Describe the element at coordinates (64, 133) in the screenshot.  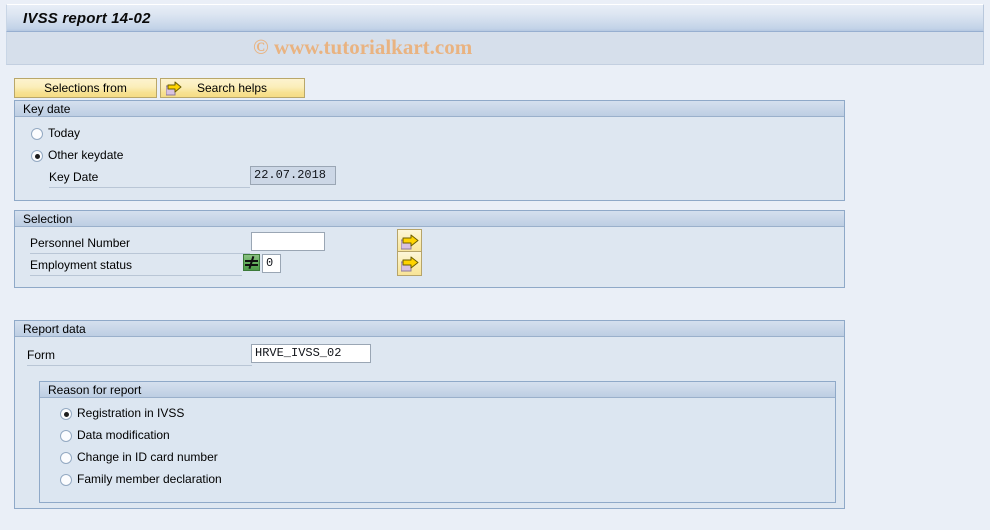
I see `radio-today-label: Today` at that location.